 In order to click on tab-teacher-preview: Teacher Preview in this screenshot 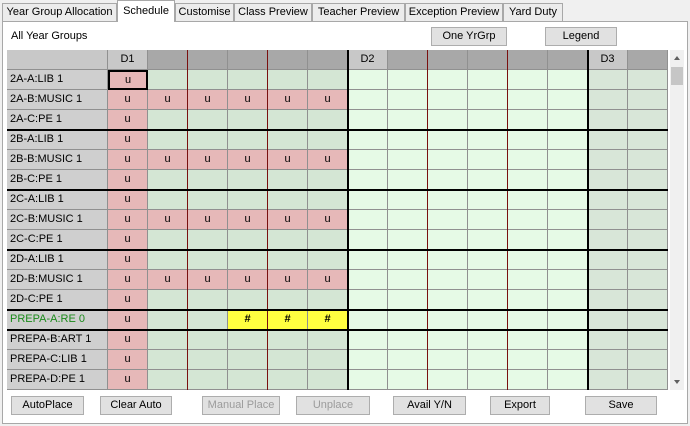, I will do `click(358, 12)`.